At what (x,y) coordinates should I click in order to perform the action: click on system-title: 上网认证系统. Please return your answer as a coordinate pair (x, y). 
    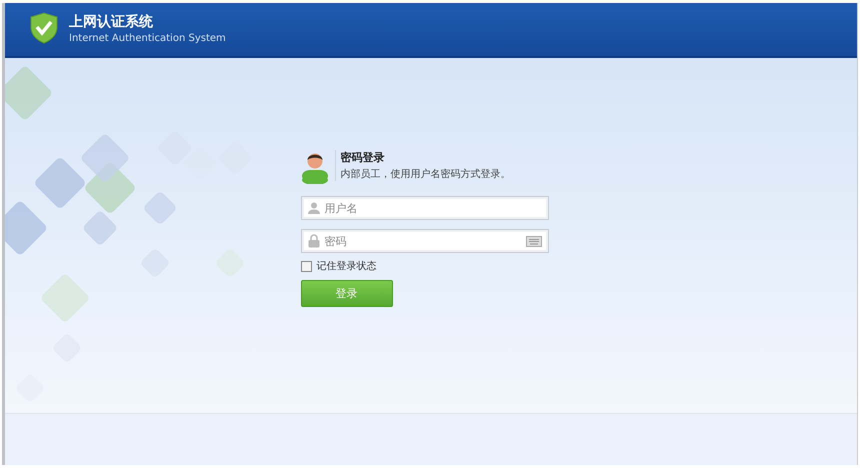
    Looking at the image, I should click on (111, 22).